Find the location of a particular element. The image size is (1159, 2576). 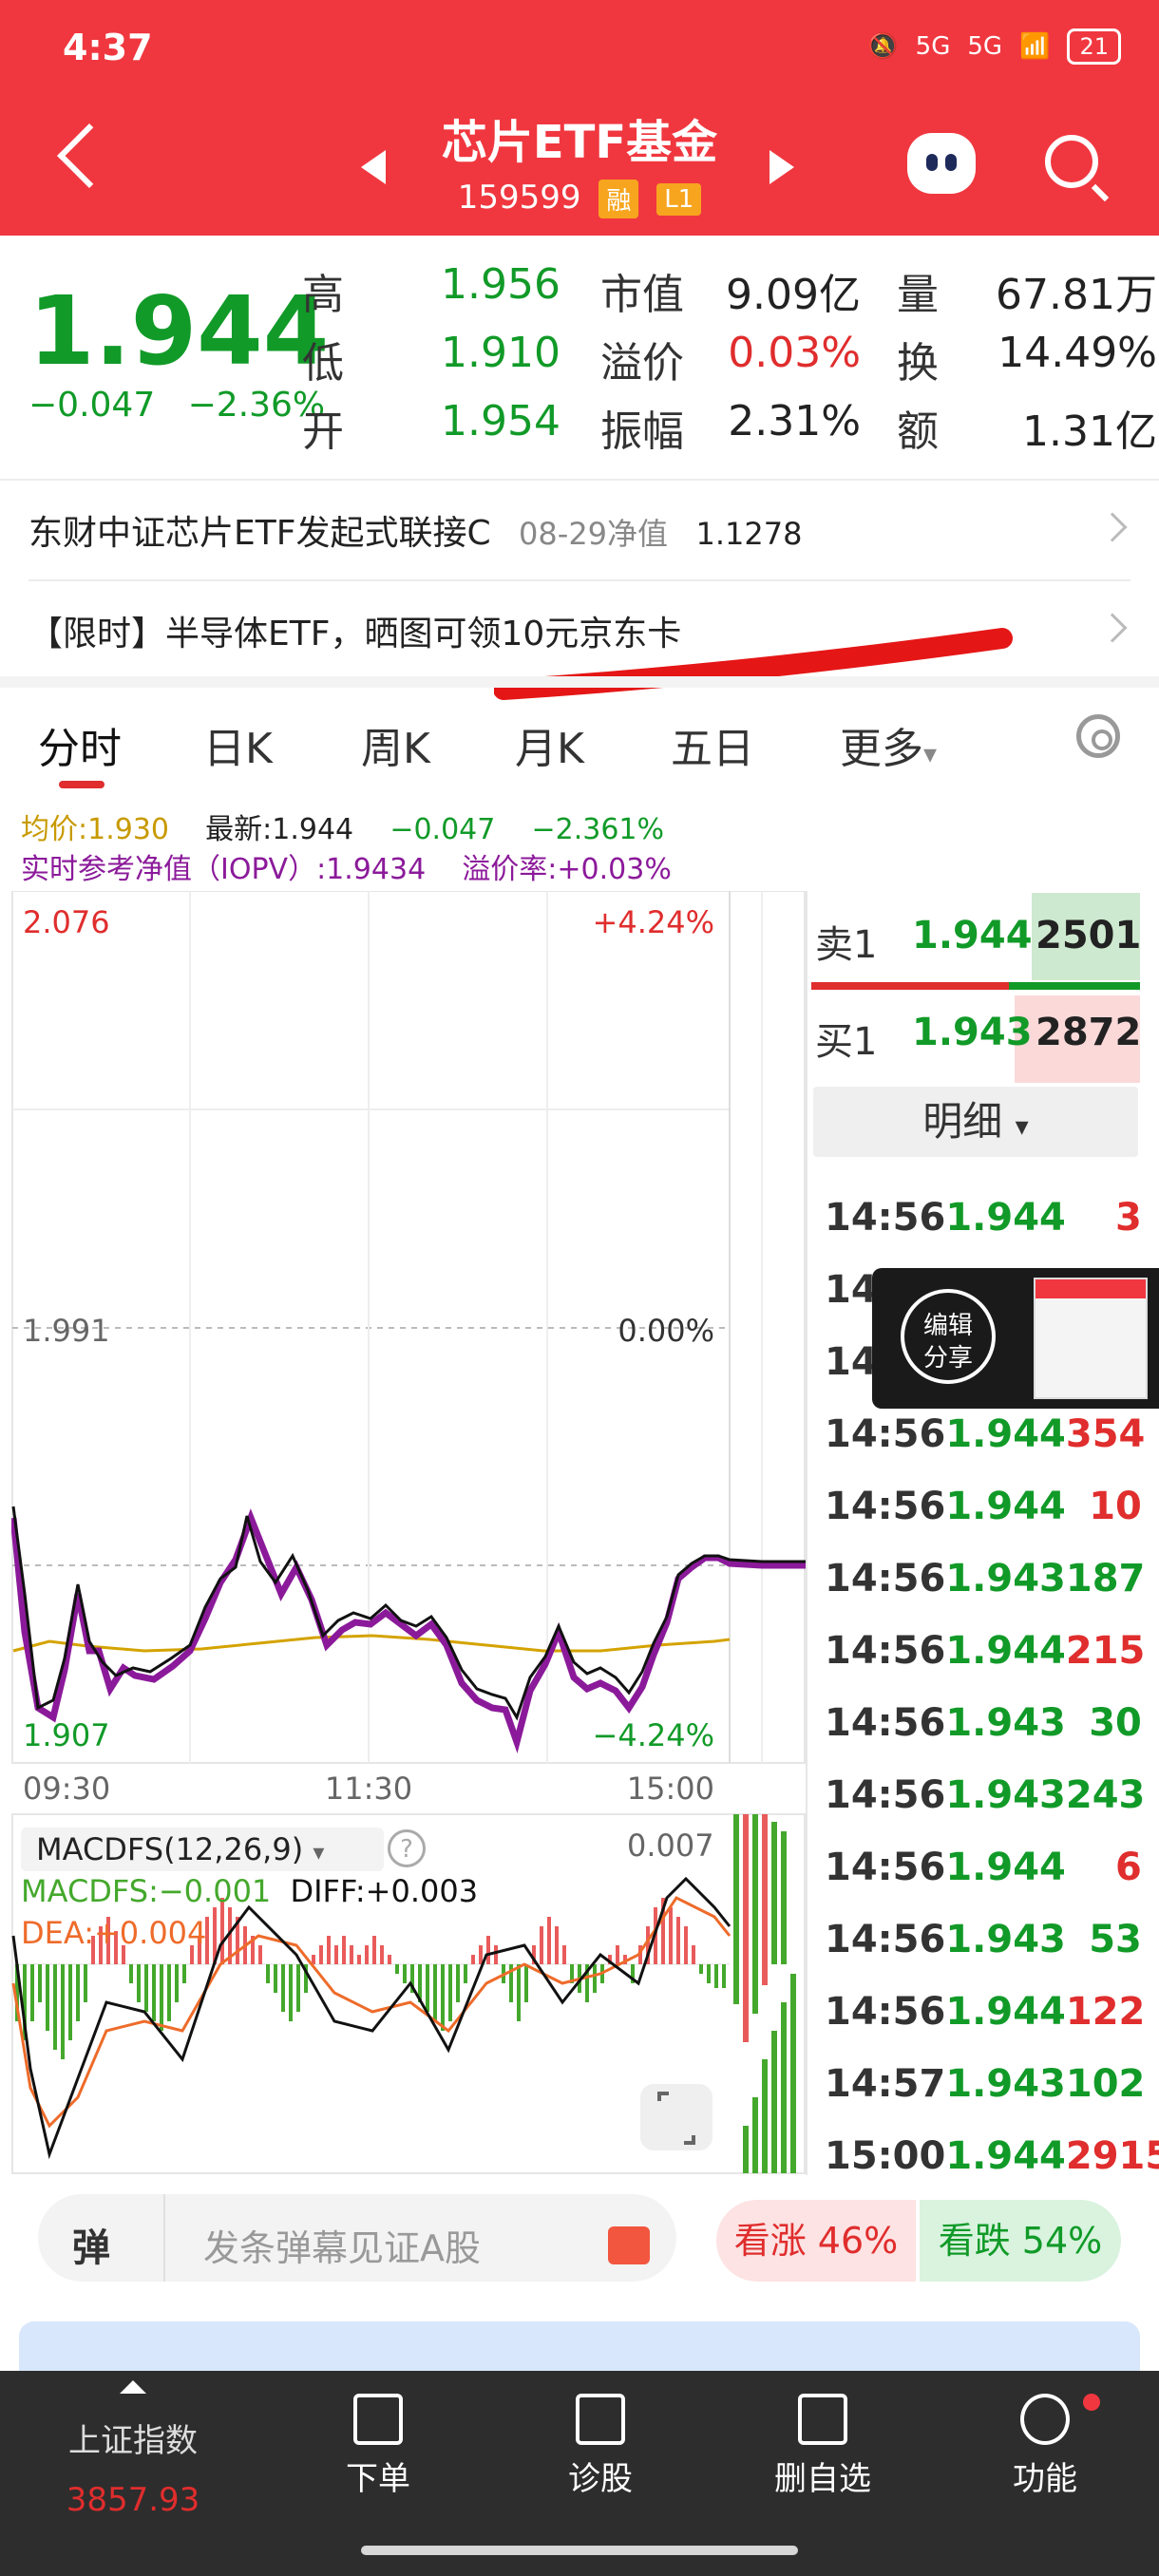

nav-diagnose: 诊股 is located at coordinates (600, 2441).